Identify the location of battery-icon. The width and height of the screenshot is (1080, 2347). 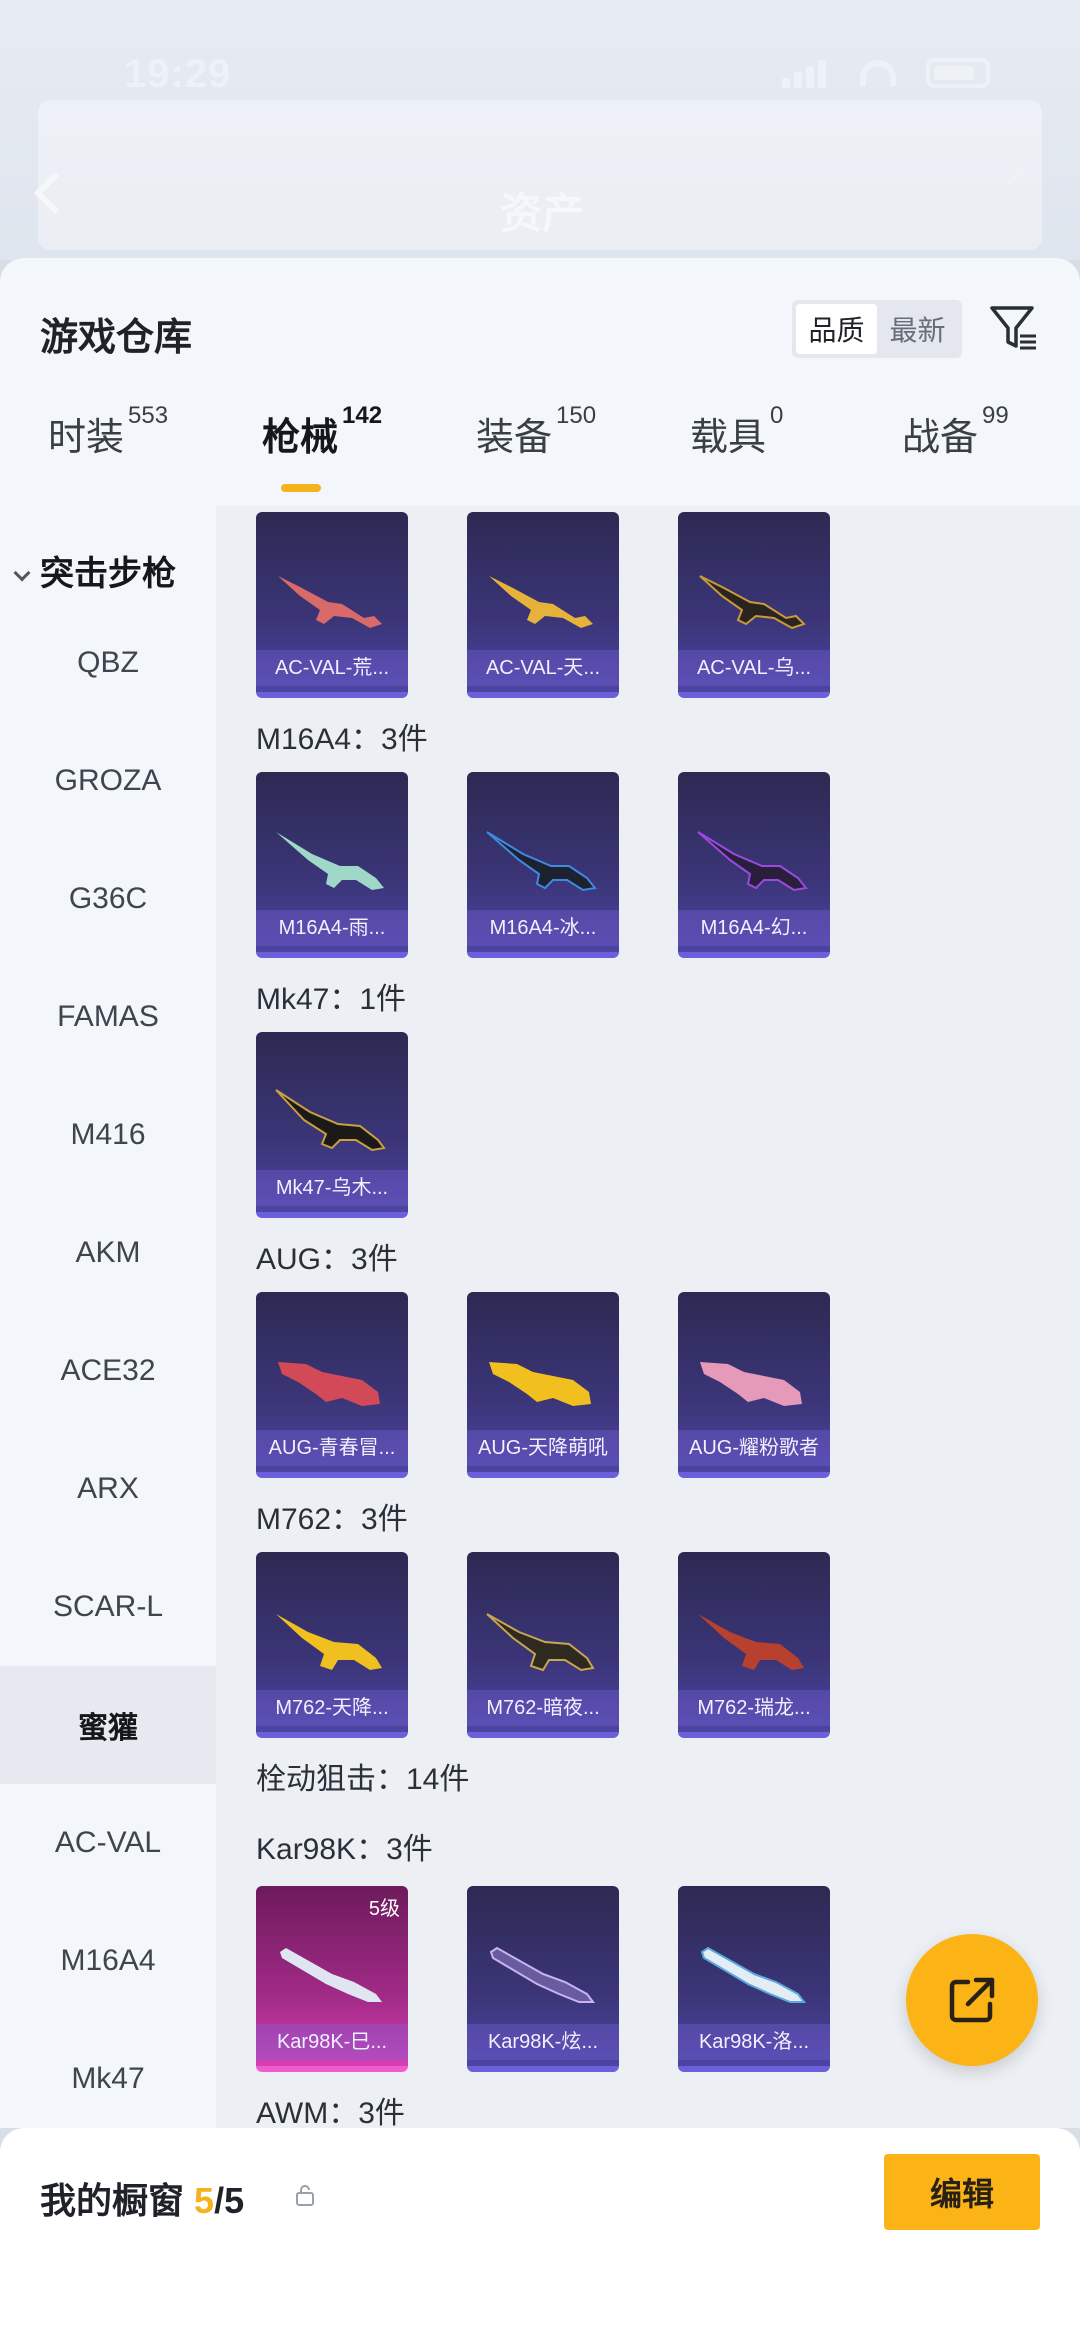
(958, 73).